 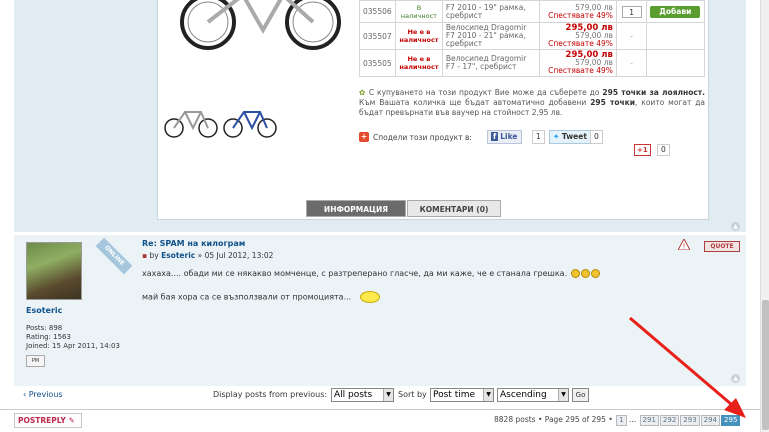 What do you see at coordinates (377, 11) in the screenshot?
I see `product-code: 035506` at bounding box center [377, 11].